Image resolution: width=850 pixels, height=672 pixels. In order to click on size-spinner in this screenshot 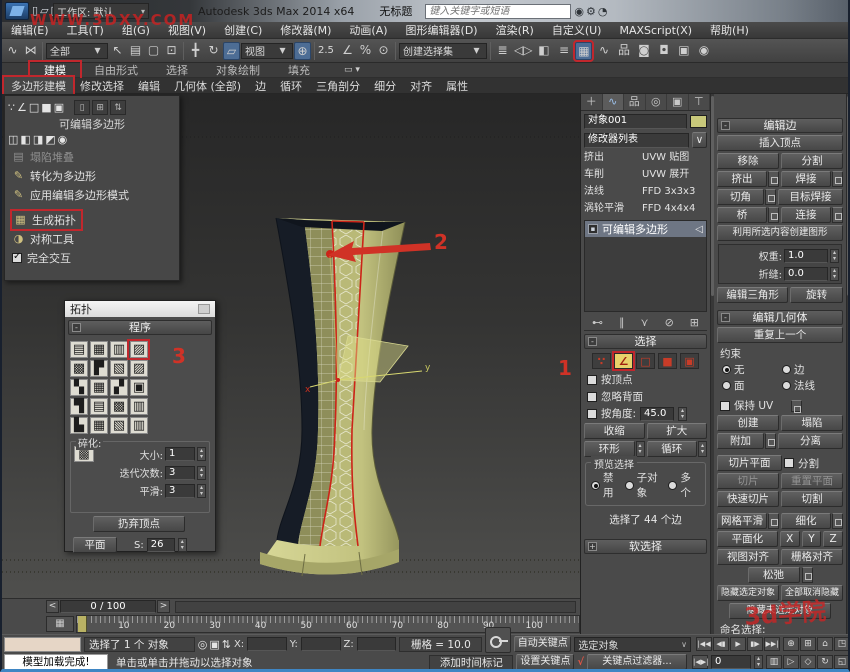, I will do `click(201, 454)`.